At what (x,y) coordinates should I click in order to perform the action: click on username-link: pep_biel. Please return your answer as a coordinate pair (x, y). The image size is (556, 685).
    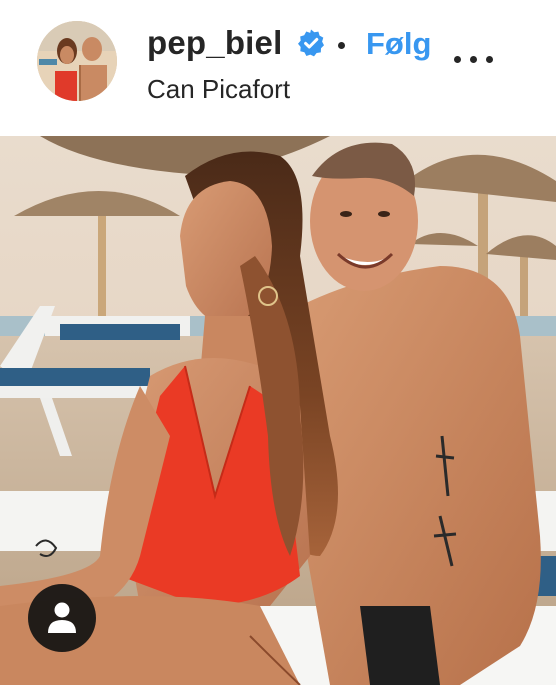
    Looking at the image, I should click on (214, 43).